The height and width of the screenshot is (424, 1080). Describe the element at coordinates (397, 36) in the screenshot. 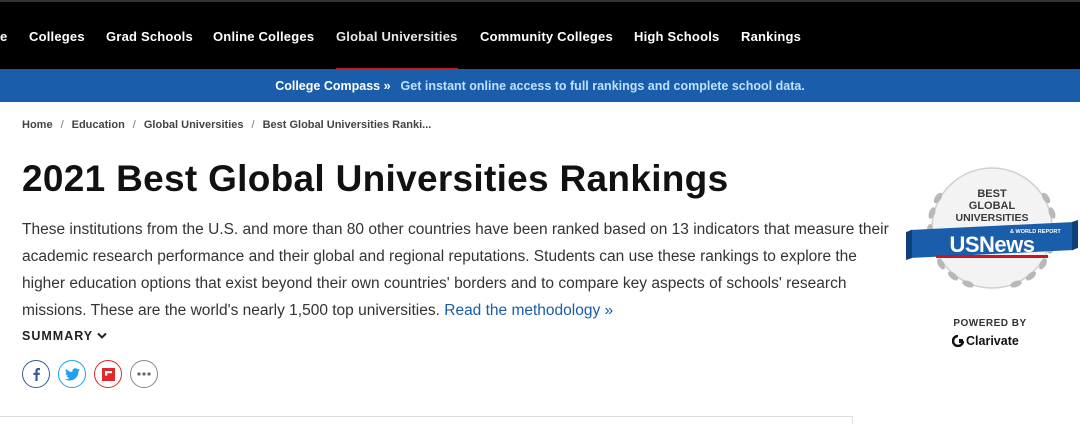

I see `nav-item-global-universities: Global Universities` at that location.